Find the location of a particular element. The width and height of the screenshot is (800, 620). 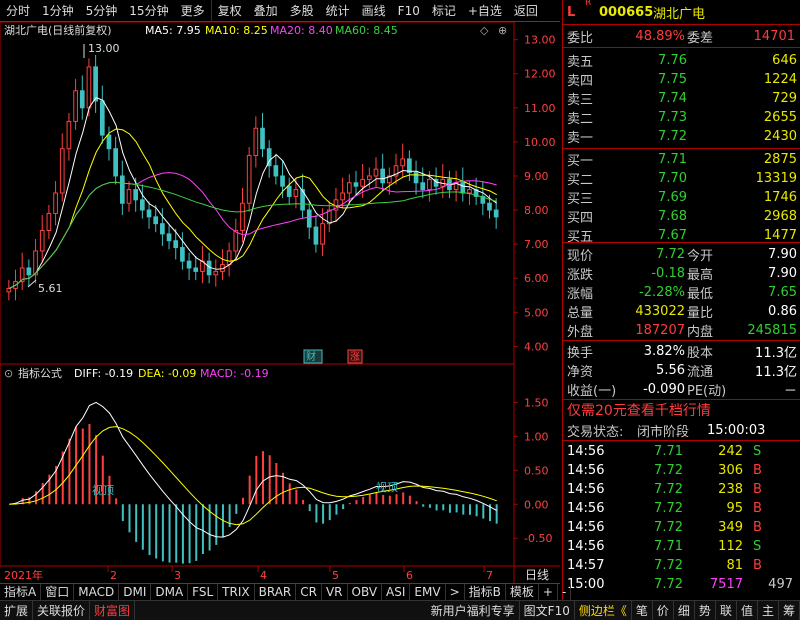

tick-volume: 112 is located at coordinates (730, 546).